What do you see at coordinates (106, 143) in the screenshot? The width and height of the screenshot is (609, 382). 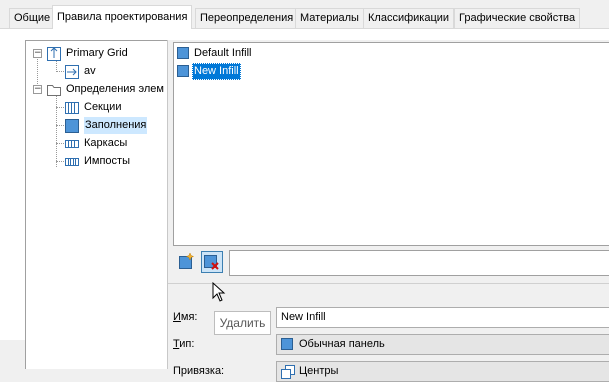 I see `tree-item-label: Каркасы` at bounding box center [106, 143].